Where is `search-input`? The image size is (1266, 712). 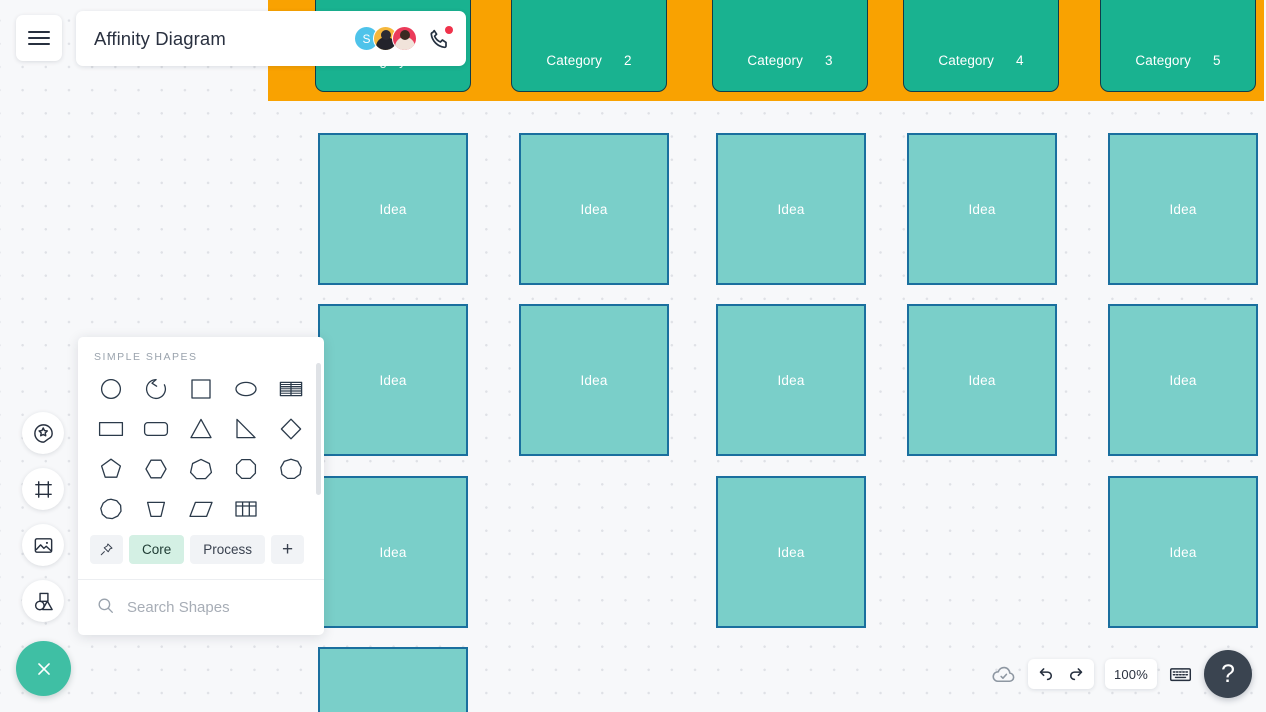
search-input is located at coordinates (224, 607).